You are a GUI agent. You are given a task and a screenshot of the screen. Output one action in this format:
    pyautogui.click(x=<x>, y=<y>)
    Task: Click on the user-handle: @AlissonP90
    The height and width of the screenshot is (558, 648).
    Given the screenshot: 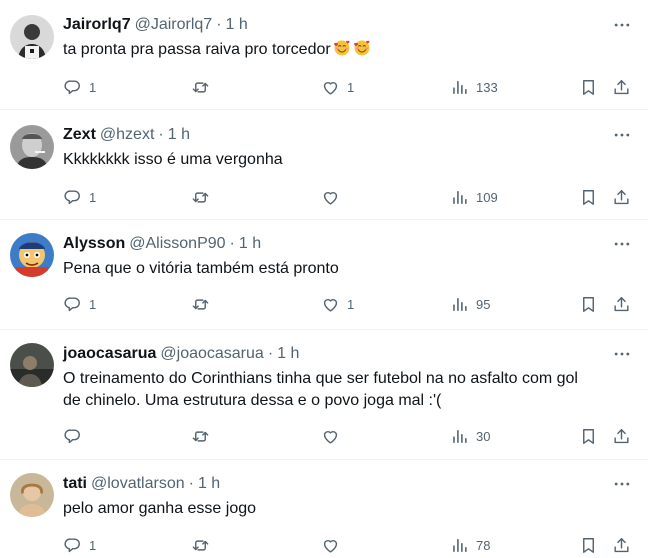 What is the action you would take?
    pyautogui.click(x=177, y=244)
    